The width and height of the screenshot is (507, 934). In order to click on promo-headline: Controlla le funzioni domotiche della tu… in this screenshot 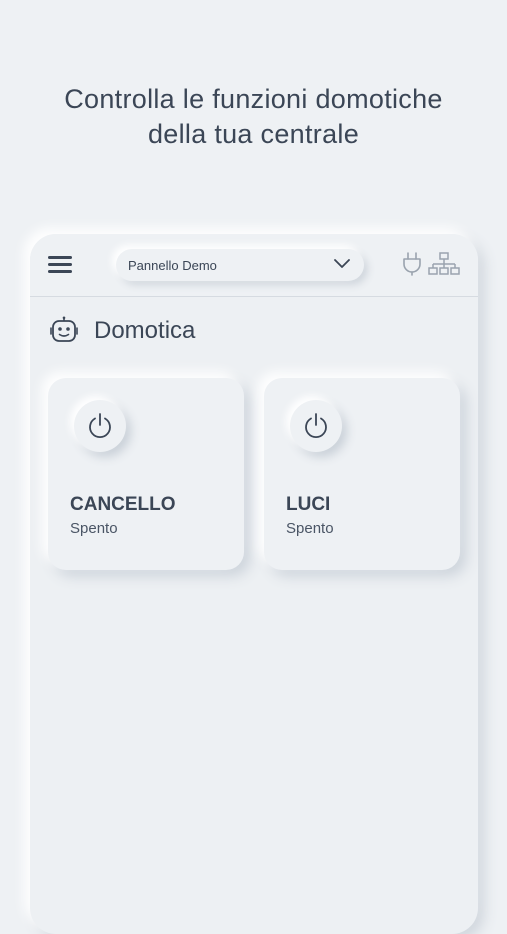, I will do `click(253, 117)`.